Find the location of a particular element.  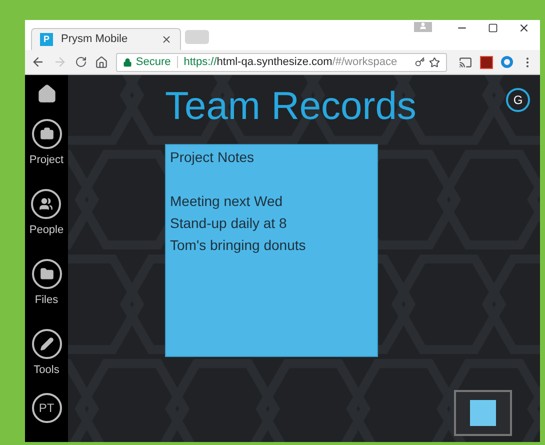

page-title: Team Records is located at coordinates (290, 107).